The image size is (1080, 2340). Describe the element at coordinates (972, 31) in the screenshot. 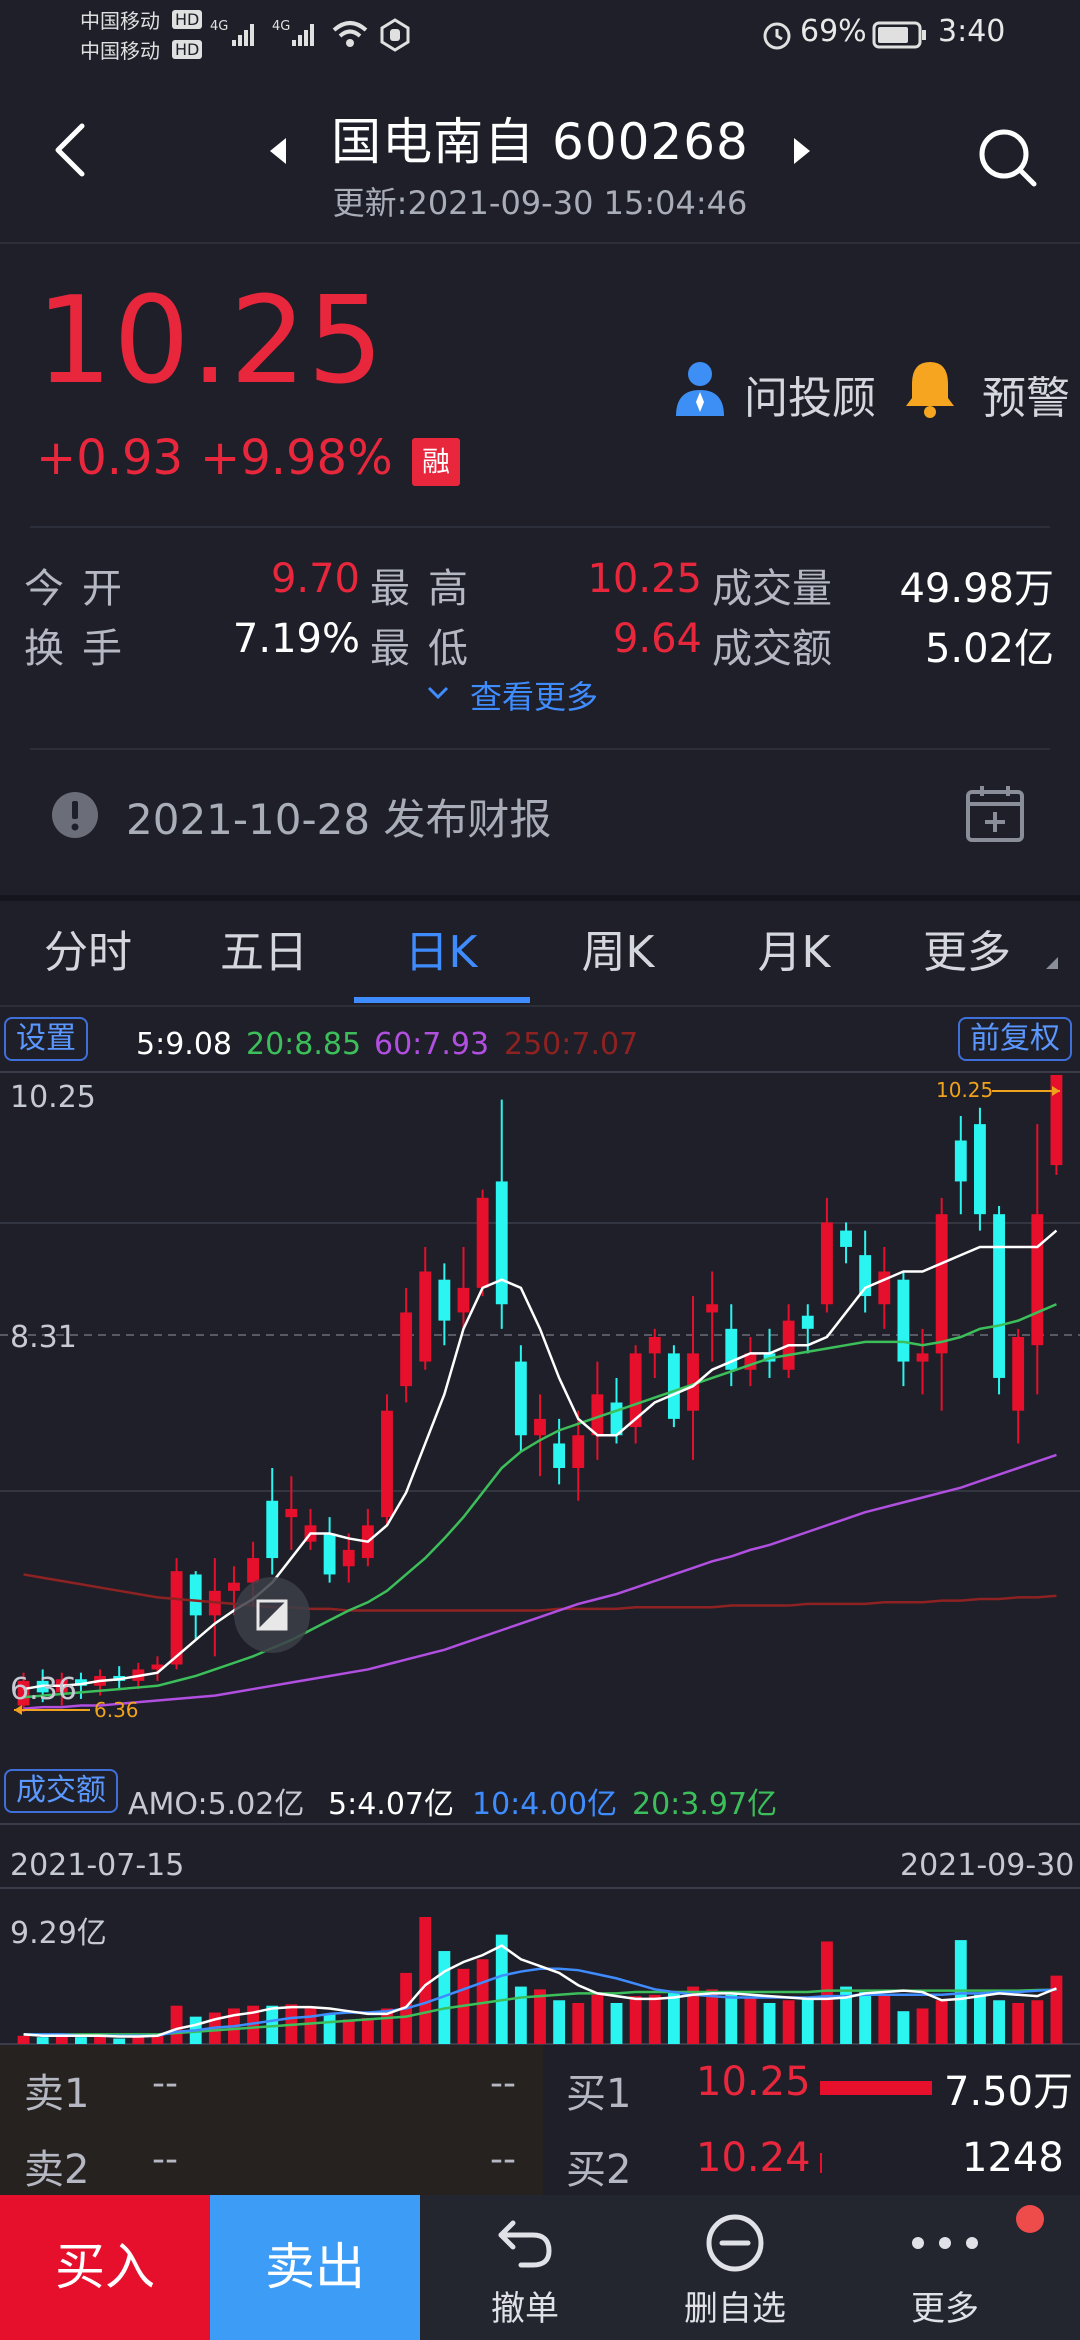

I see `clock: 3:40` at that location.